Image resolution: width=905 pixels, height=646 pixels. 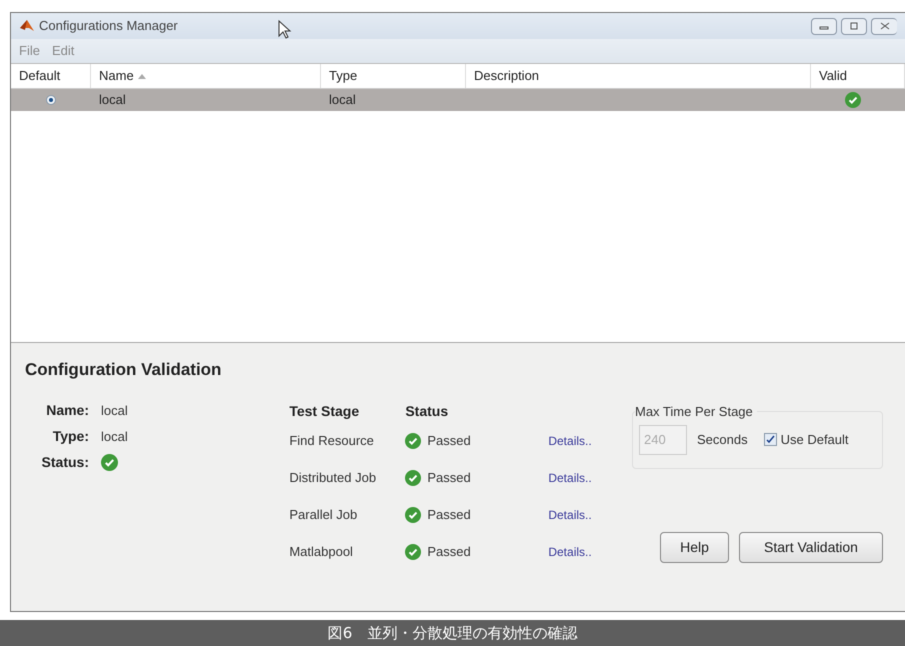 I want to click on unit-label: Seconds, so click(x=722, y=439).